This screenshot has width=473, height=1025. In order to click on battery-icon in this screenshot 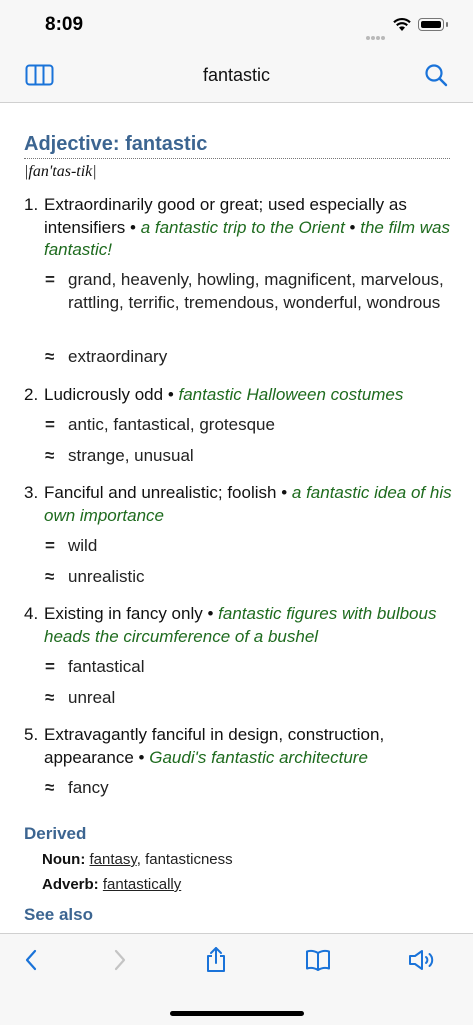, I will do `click(433, 24)`.